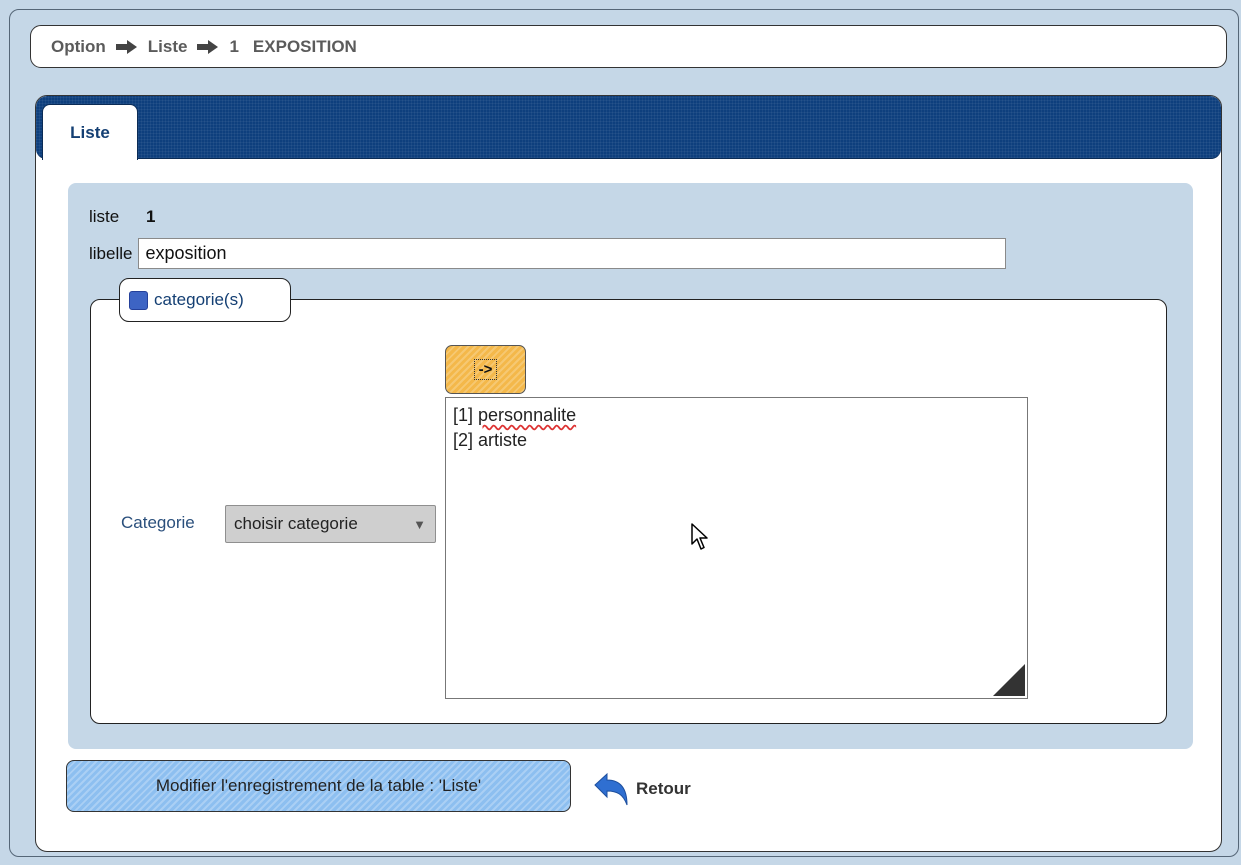 This screenshot has width=1241, height=865. What do you see at coordinates (138, 300) in the screenshot?
I see `square-icon` at bounding box center [138, 300].